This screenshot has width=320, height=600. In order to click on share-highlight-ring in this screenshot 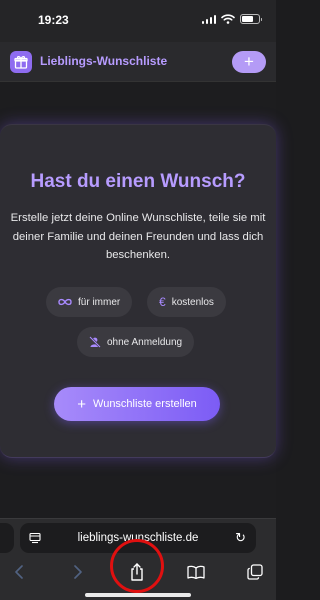, I will do `click(137, 566)`.